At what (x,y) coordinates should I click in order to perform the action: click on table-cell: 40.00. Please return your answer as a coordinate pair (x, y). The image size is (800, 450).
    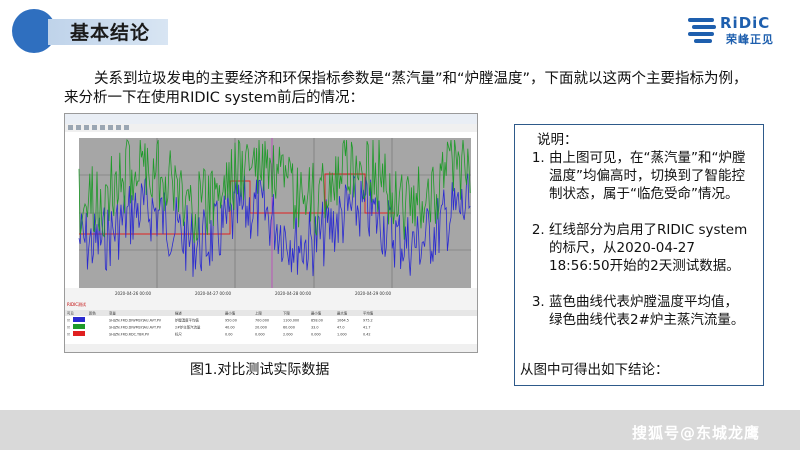
    Looking at the image, I should click on (230, 328).